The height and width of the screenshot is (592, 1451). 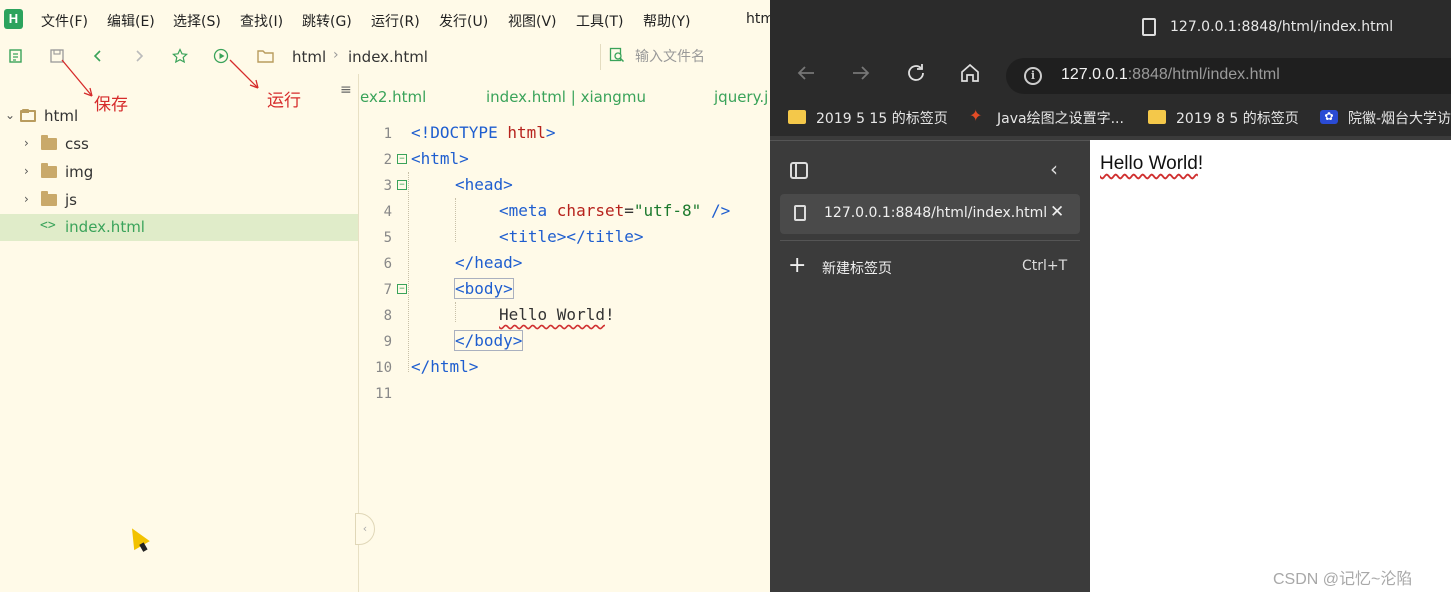 What do you see at coordinates (489, 262) in the screenshot?
I see `code-token: </head>` at bounding box center [489, 262].